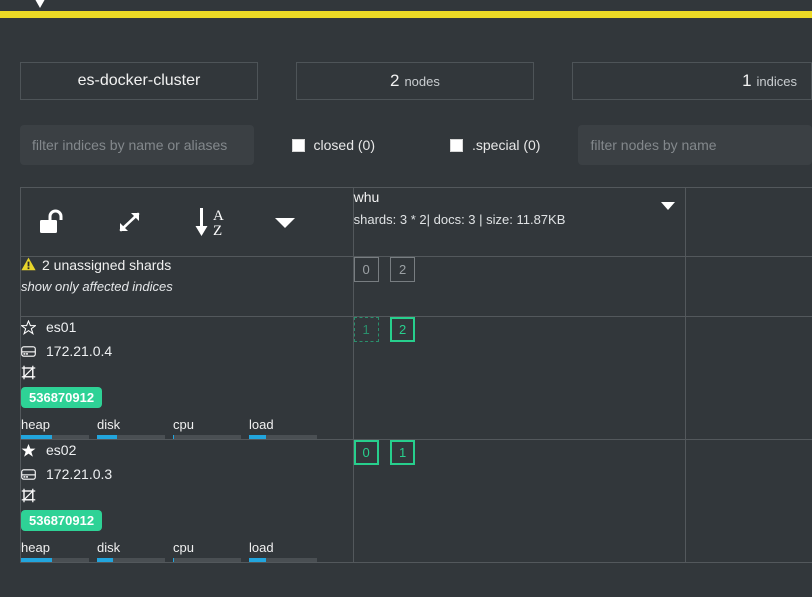 The image size is (812, 597). What do you see at coordinates (422, 81) in the screenshot?
I see `nodes-count-label: nodes` at bounding box center [422, 81].